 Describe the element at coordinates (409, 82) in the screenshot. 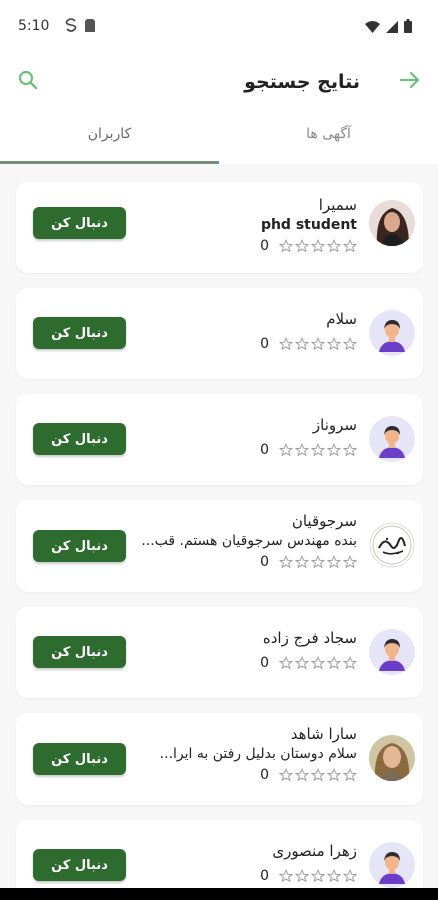

I see `arrow-right-icon` at that location.